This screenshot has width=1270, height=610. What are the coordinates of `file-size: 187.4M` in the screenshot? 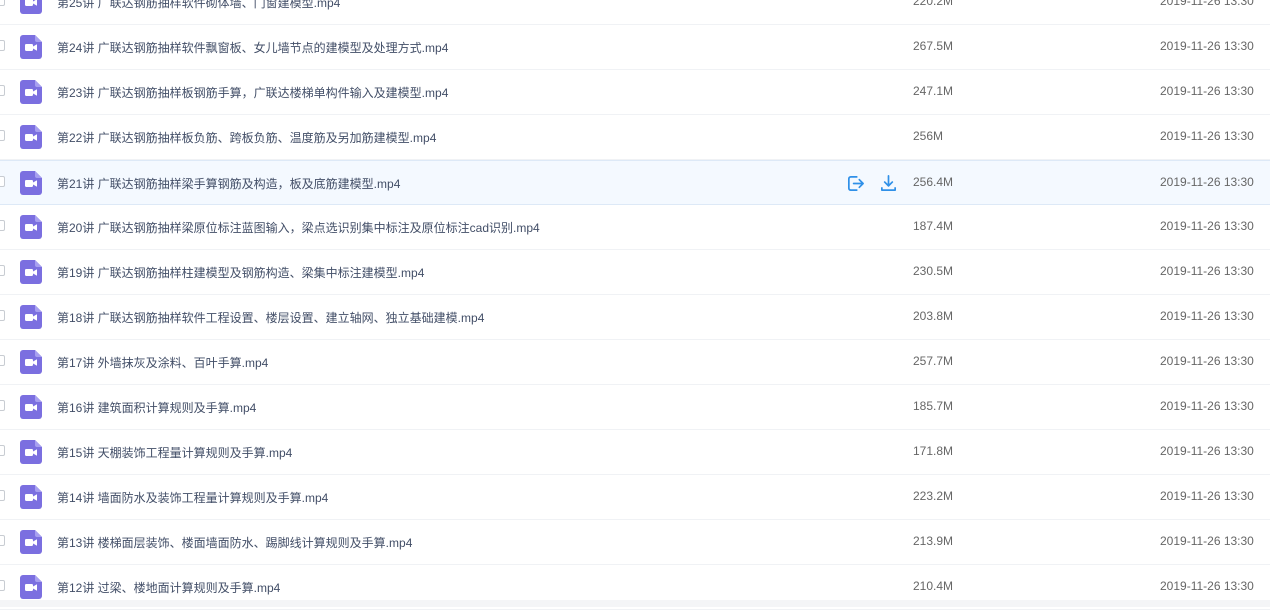 It's located at (933, 226).